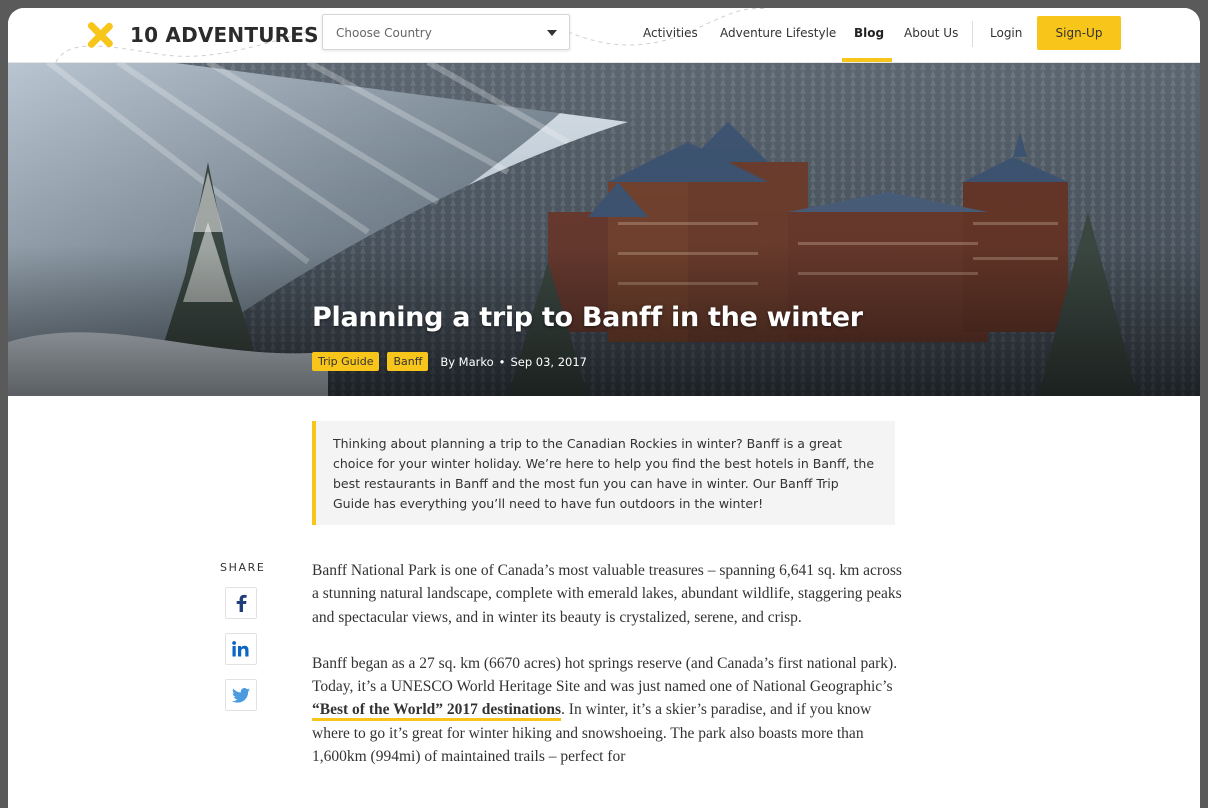 Image resolution: width=1208 pixels, height=808 pixels. What do you see at coordinates (346, 361) in the screenshot?
I see `tag-trip-guide: Trip Guide` at bounding box center [346, 361].